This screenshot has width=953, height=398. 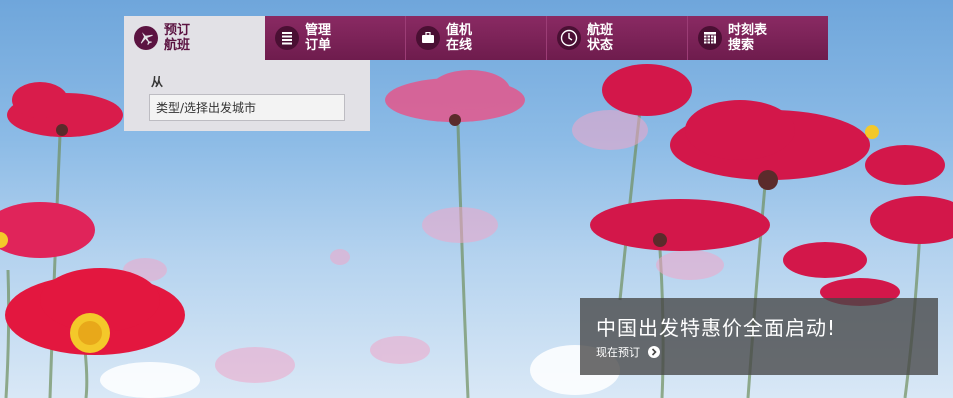 What do you see at coordinates (194, 38) in the screenshot?
I see `tab-book-flight: 预订 航班` at bounding box center [194, 38].